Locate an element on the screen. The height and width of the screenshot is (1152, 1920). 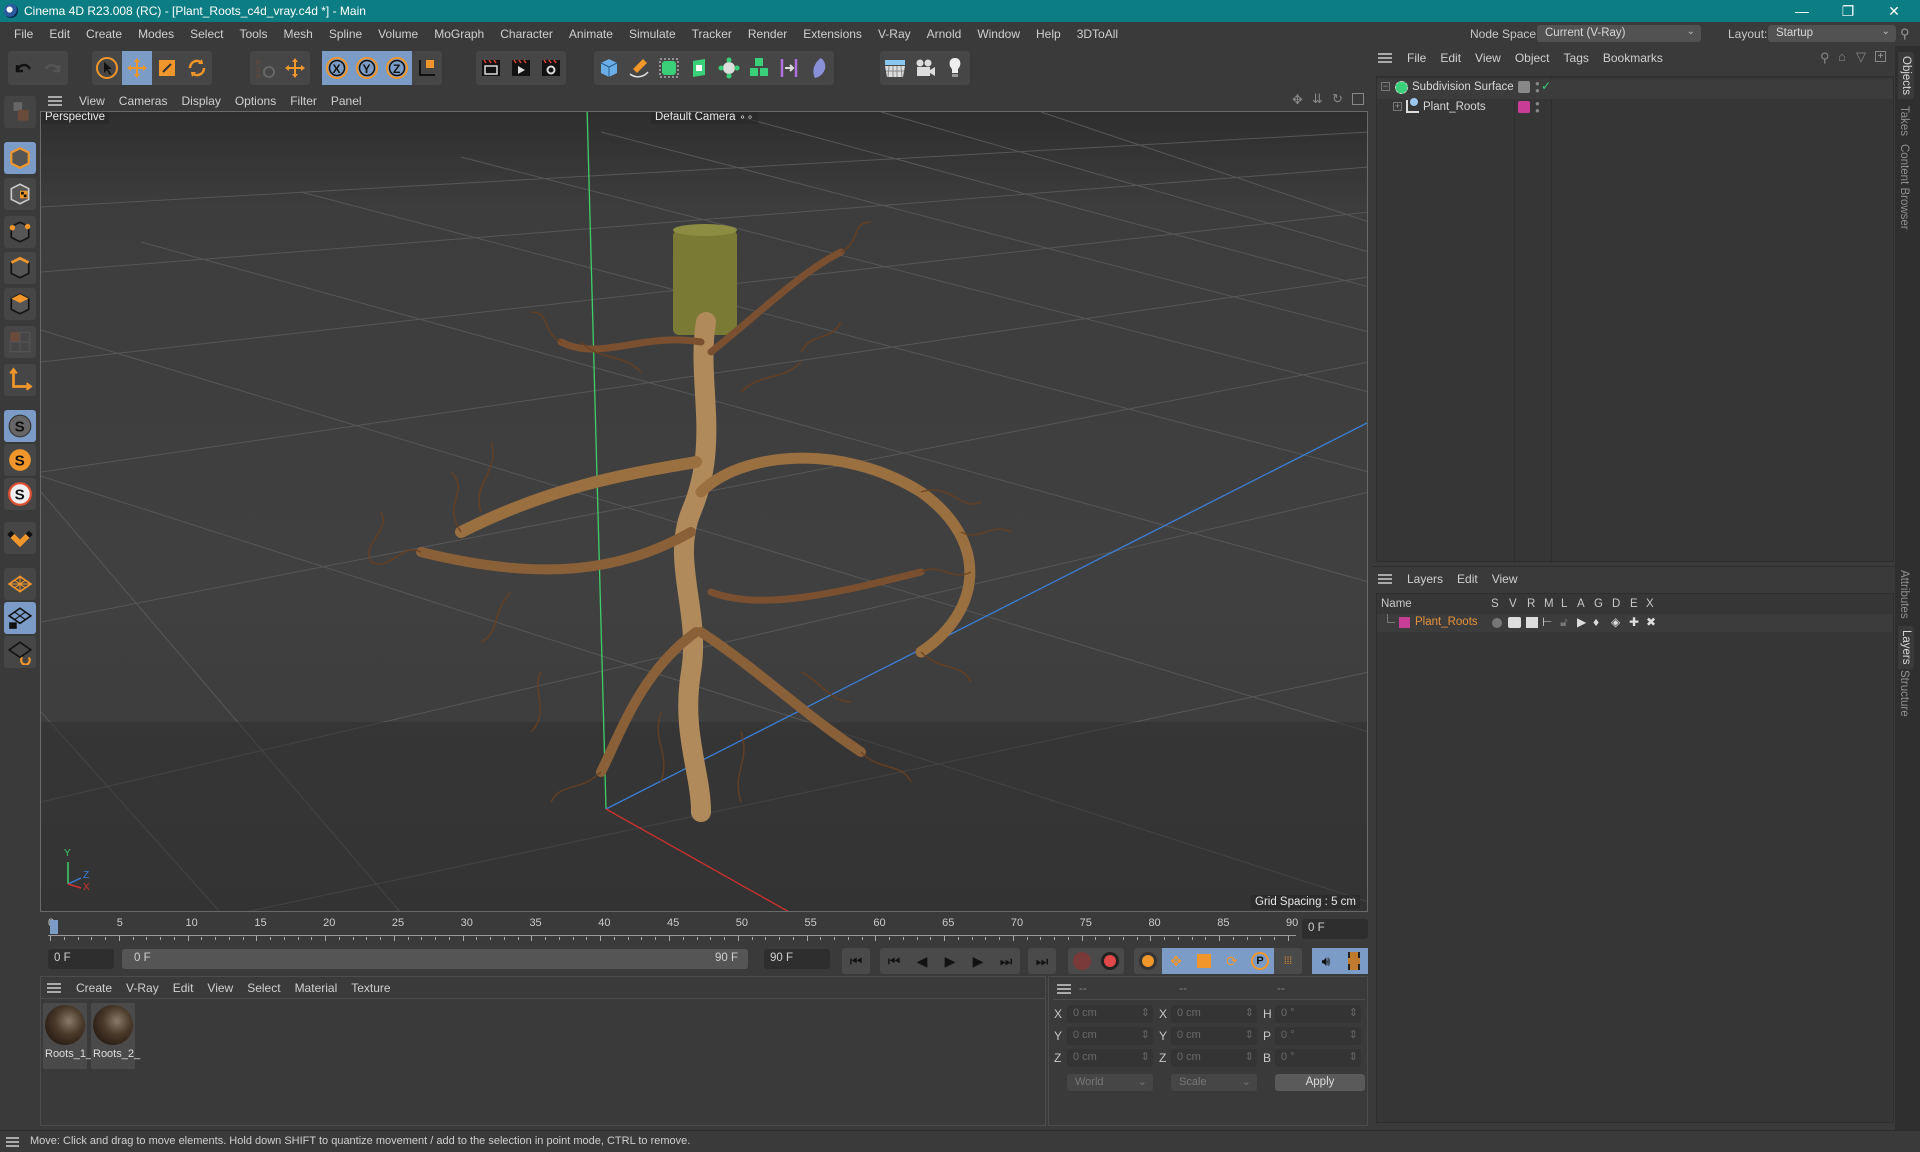
edges-mode-icon is located at coordinates (20, 268).